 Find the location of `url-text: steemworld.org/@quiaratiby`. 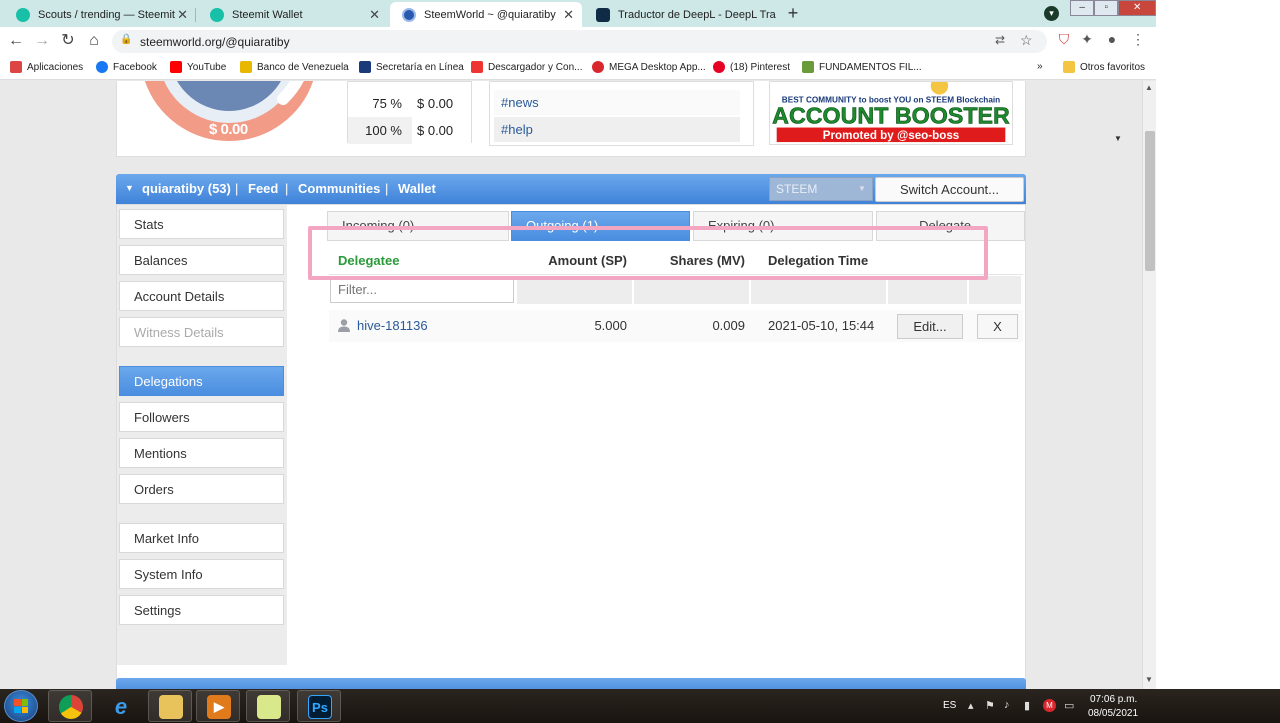

url-text: steemworld.org/@quiaratiby is located at coordinates (215, 42).